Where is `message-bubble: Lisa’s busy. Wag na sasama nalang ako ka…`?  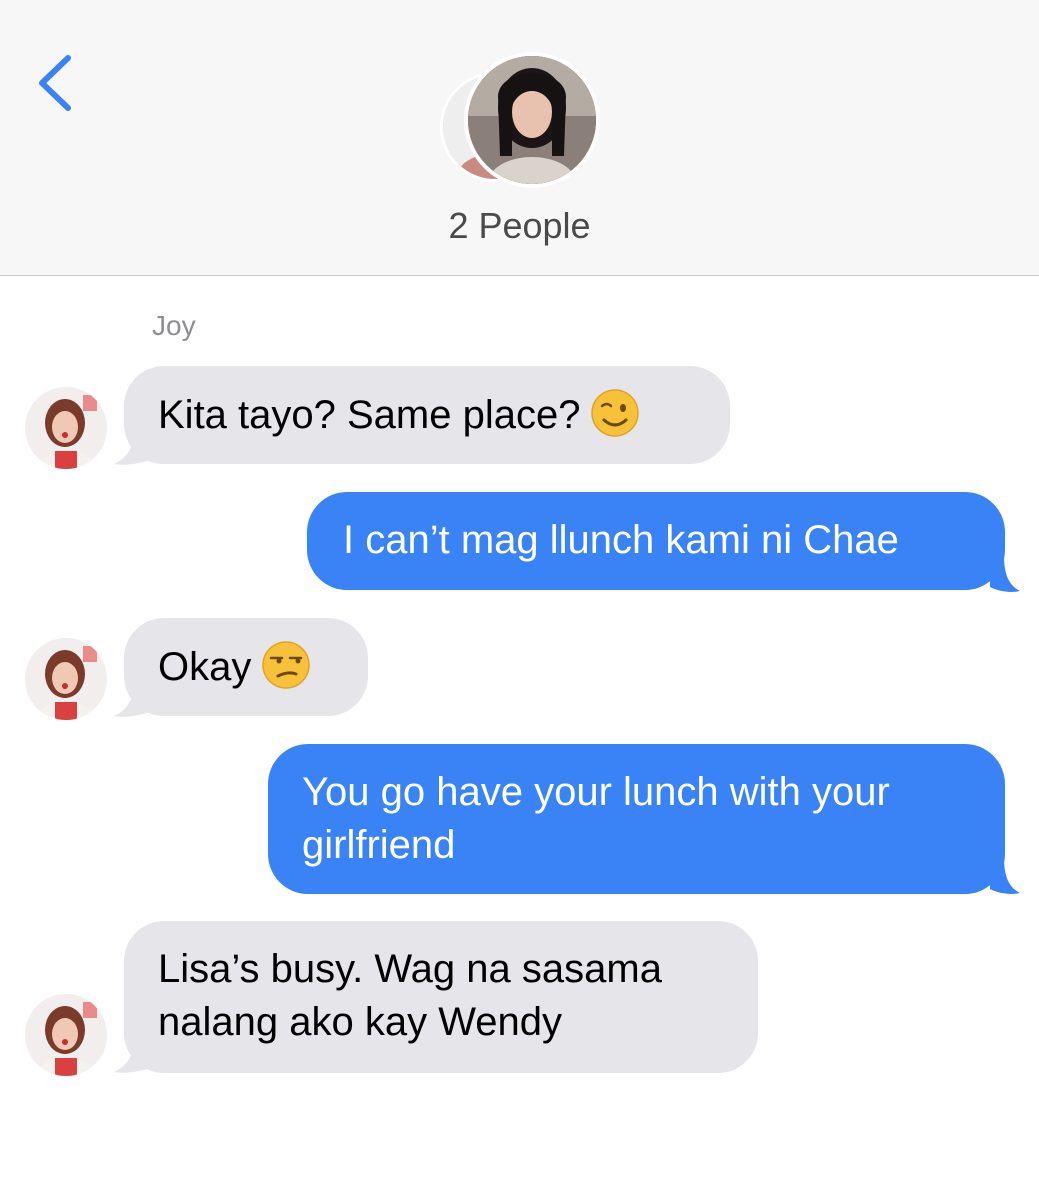
message-bubble: Lisa’s busy. Wag na sasama nalang ako ka… is located at coordinates (441, 997).